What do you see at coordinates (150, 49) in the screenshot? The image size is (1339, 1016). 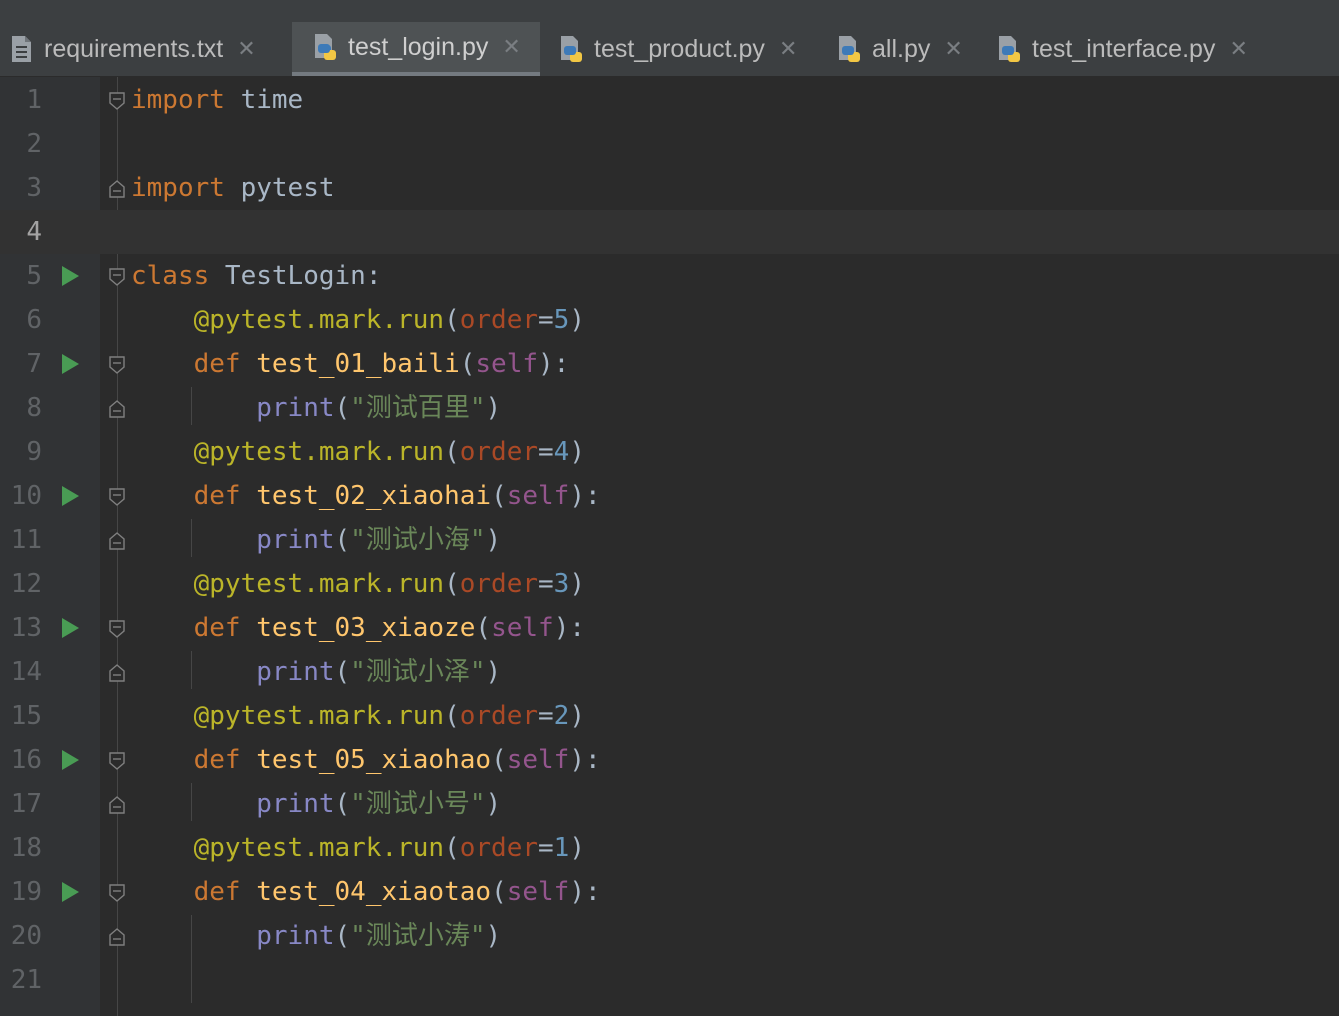 I see `tab-requirements-txt: requirements.txt ✕` at bounding box center [150, 49].